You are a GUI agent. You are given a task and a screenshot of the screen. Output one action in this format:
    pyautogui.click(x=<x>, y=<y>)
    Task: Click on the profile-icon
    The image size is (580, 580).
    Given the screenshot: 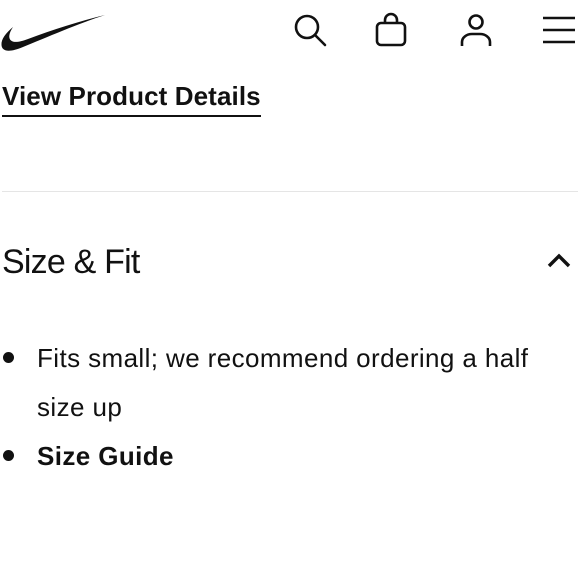 What is the action you would take?
    pyautogui.click(x=476, y=30)
    